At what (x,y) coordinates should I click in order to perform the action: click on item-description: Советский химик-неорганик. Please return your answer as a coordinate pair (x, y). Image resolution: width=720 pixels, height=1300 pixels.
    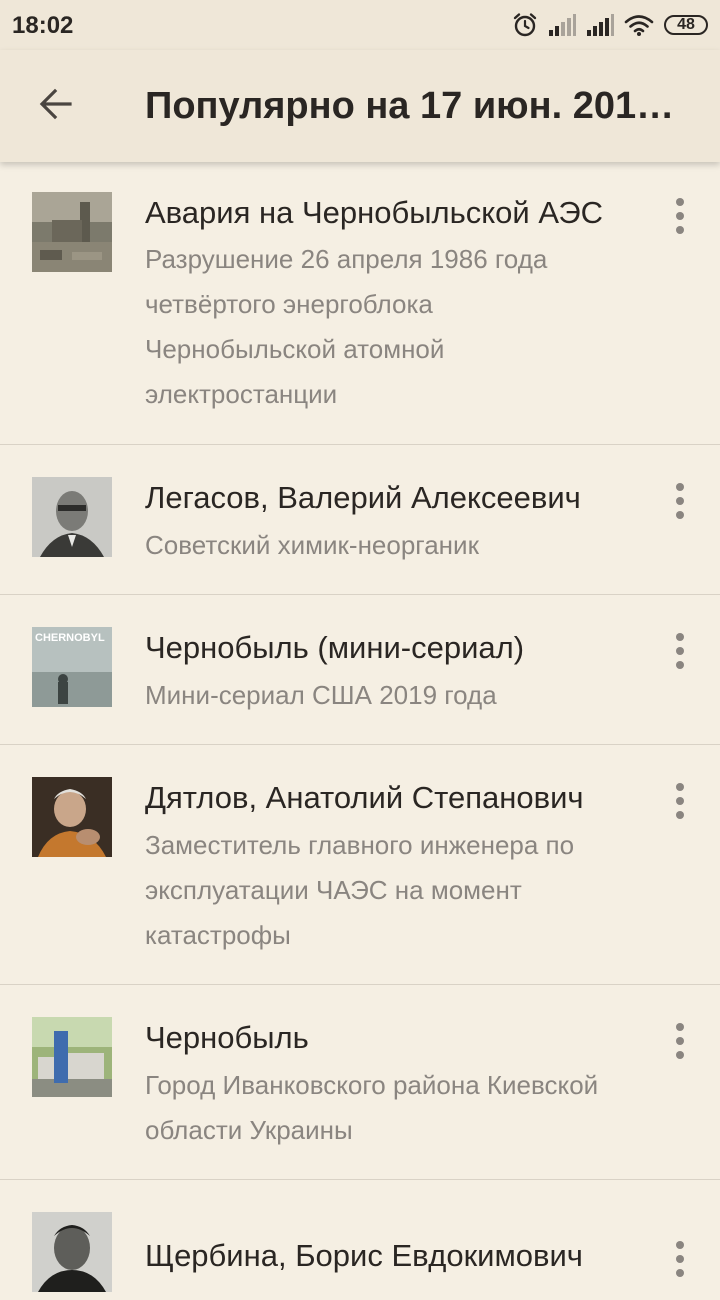
    Looking at the image, I should click on (312, 545).